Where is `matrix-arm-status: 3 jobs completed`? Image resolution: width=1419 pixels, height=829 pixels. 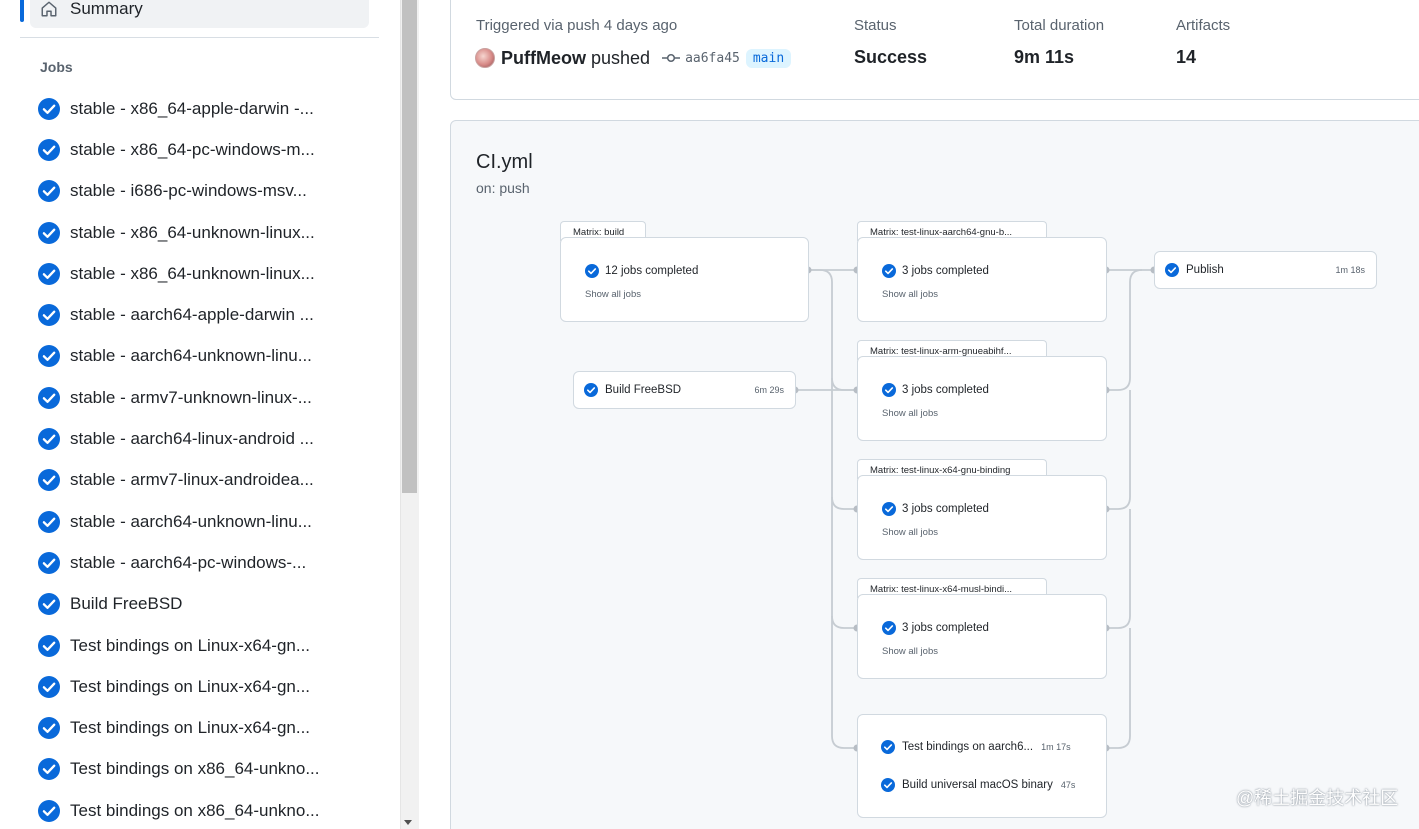
matrix-arm-status: 3 jobs completed is located at coordinates (935, 390).